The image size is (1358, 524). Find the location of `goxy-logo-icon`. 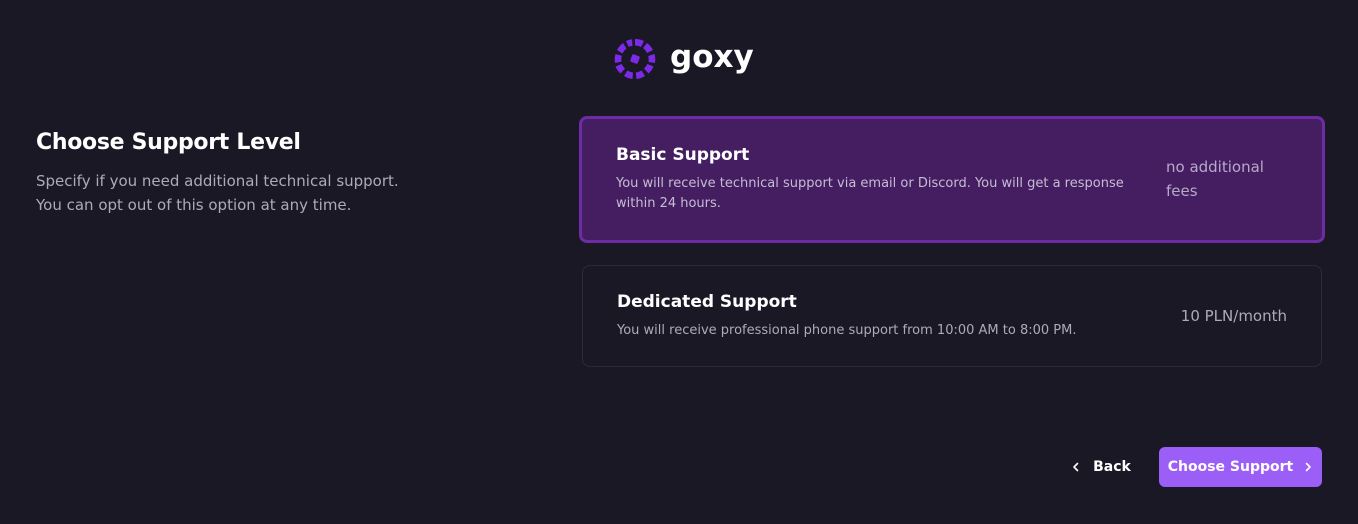

goxy-logo-icon is located at coordinates (635, 58).